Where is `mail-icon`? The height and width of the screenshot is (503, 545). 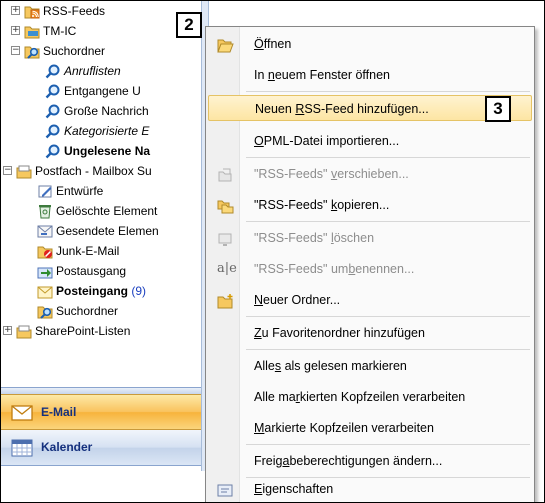
mail-icon is located at coordinates (22, 414).